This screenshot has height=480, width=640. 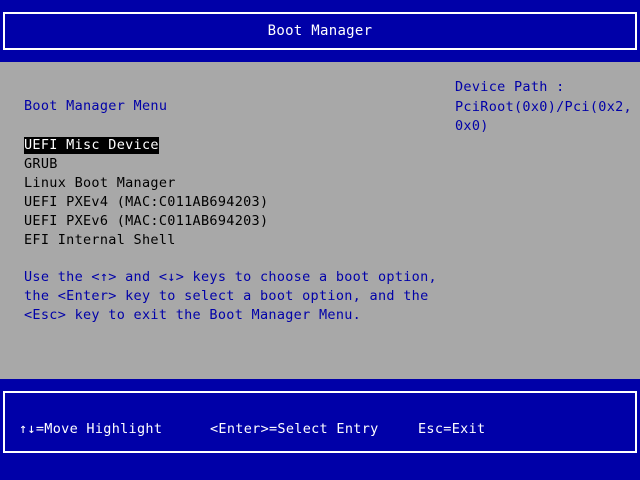 I want to click on boot-option-uefi-pxev6: UEFI PXEv6 (MAC:C011AB694203), so click(x=146, y=221).